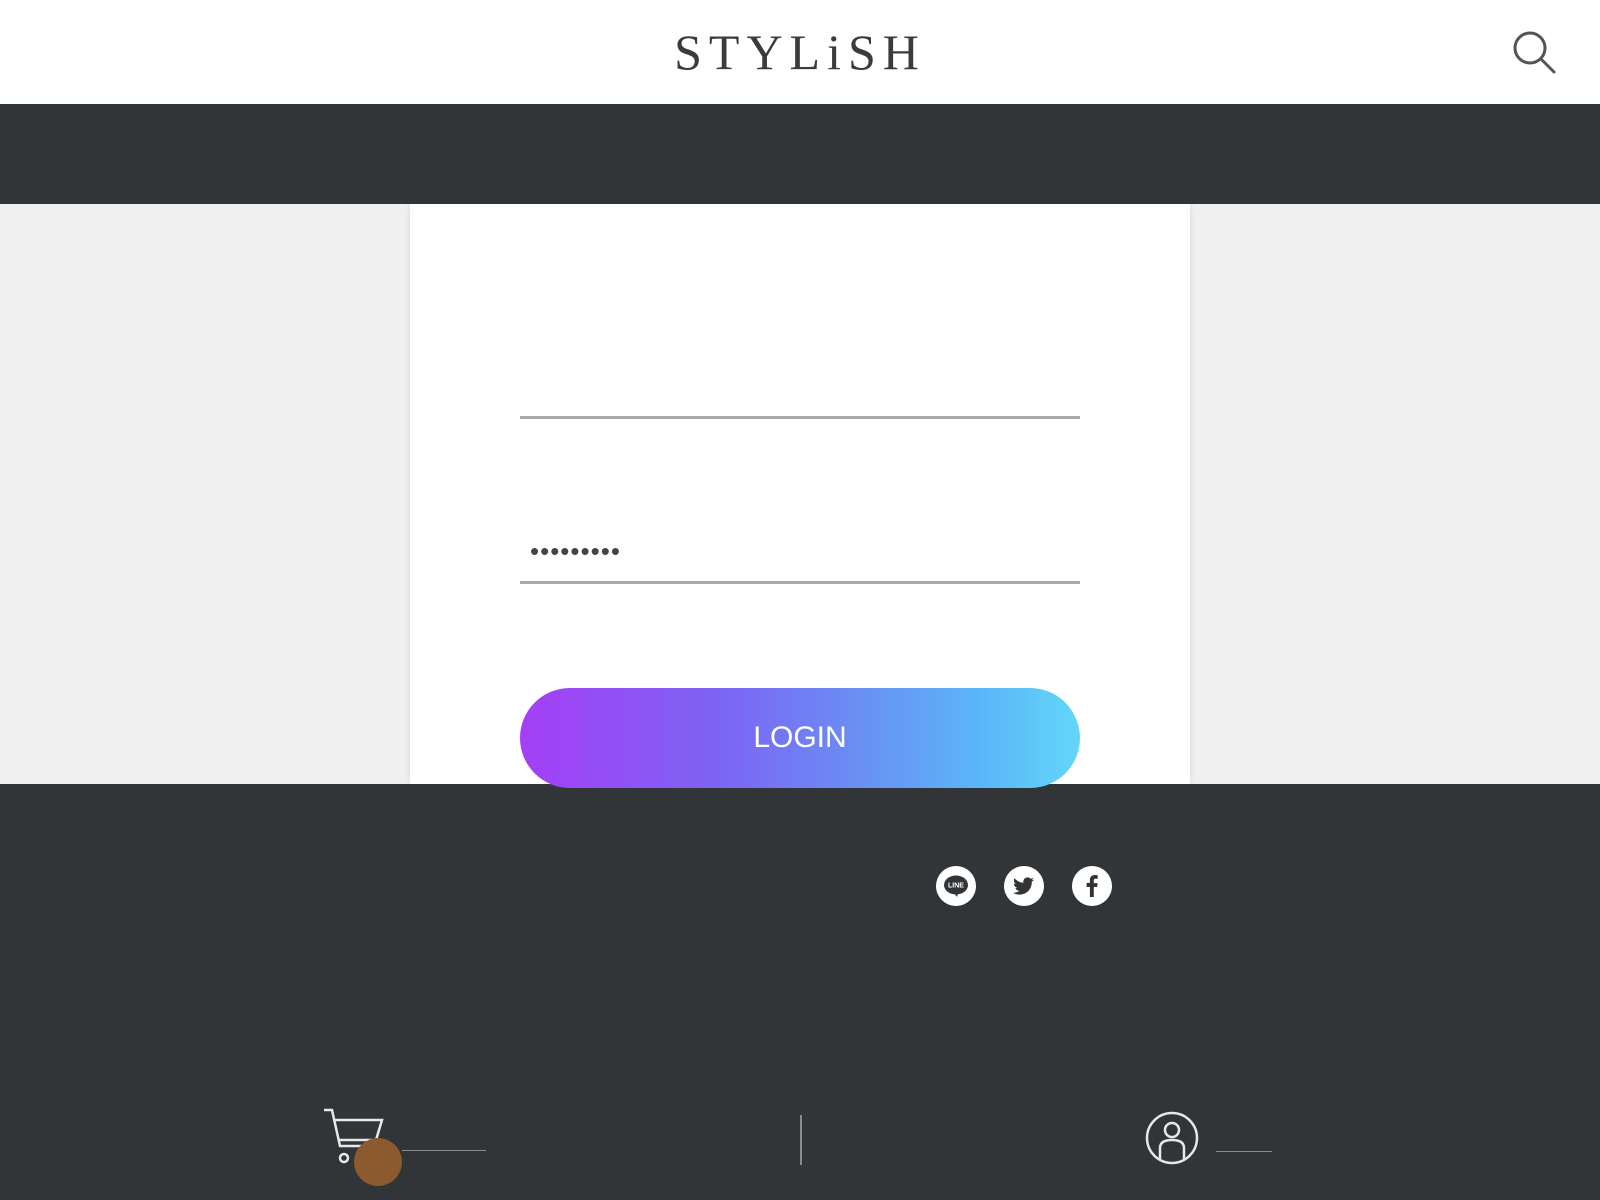 This screenshot has width=1600, height=1200. I want to click on search-button, so click(1535, 53).